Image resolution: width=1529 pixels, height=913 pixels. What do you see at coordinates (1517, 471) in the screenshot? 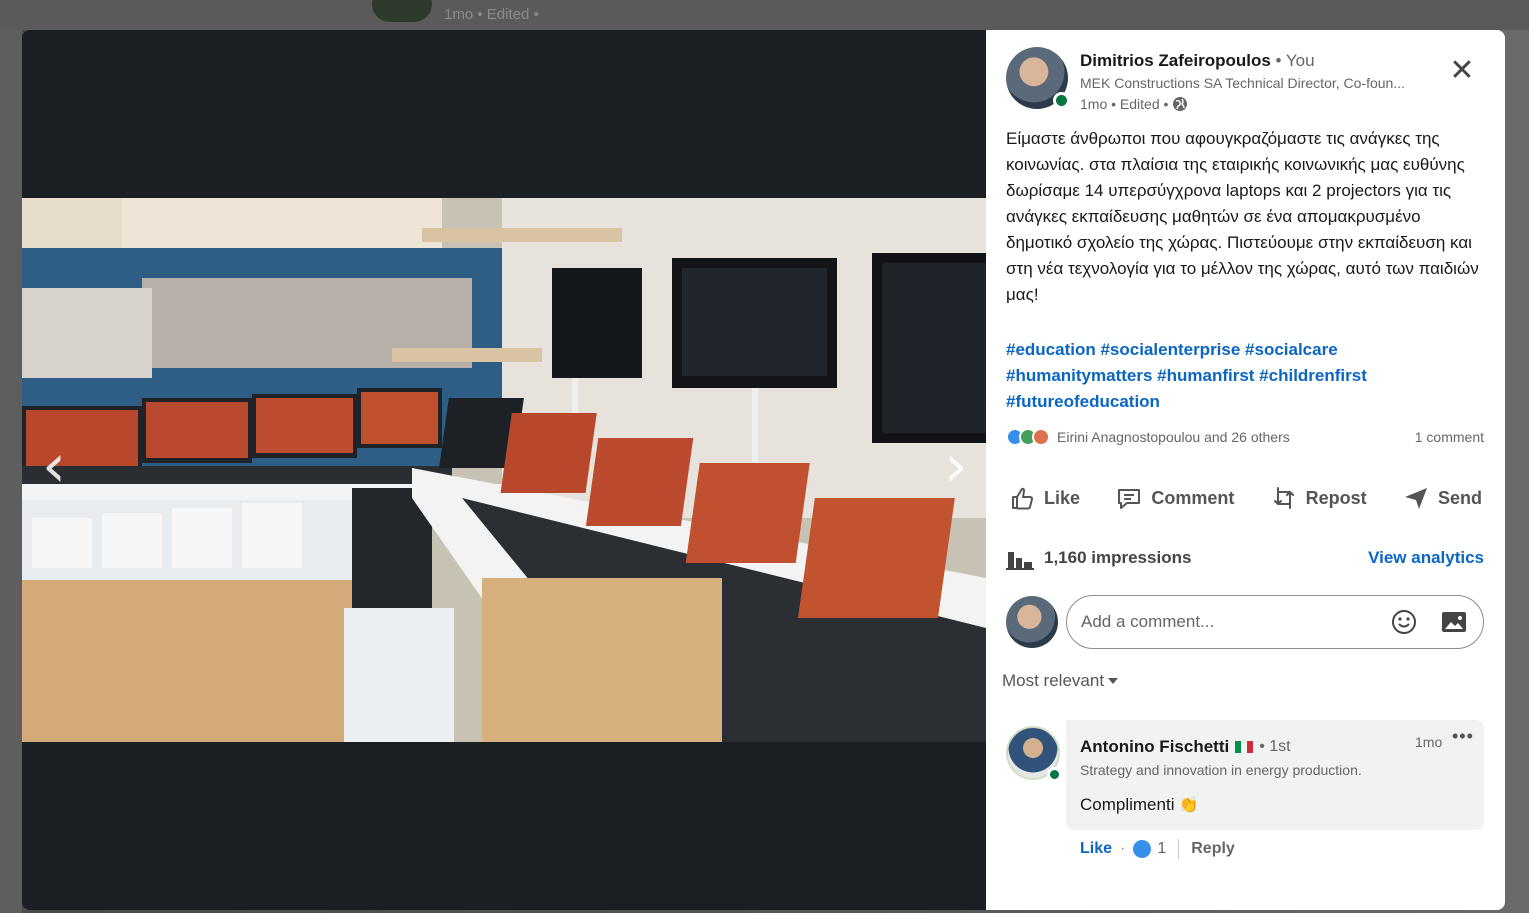
I see `feed-right-column` at bounding box center [1517, 471].